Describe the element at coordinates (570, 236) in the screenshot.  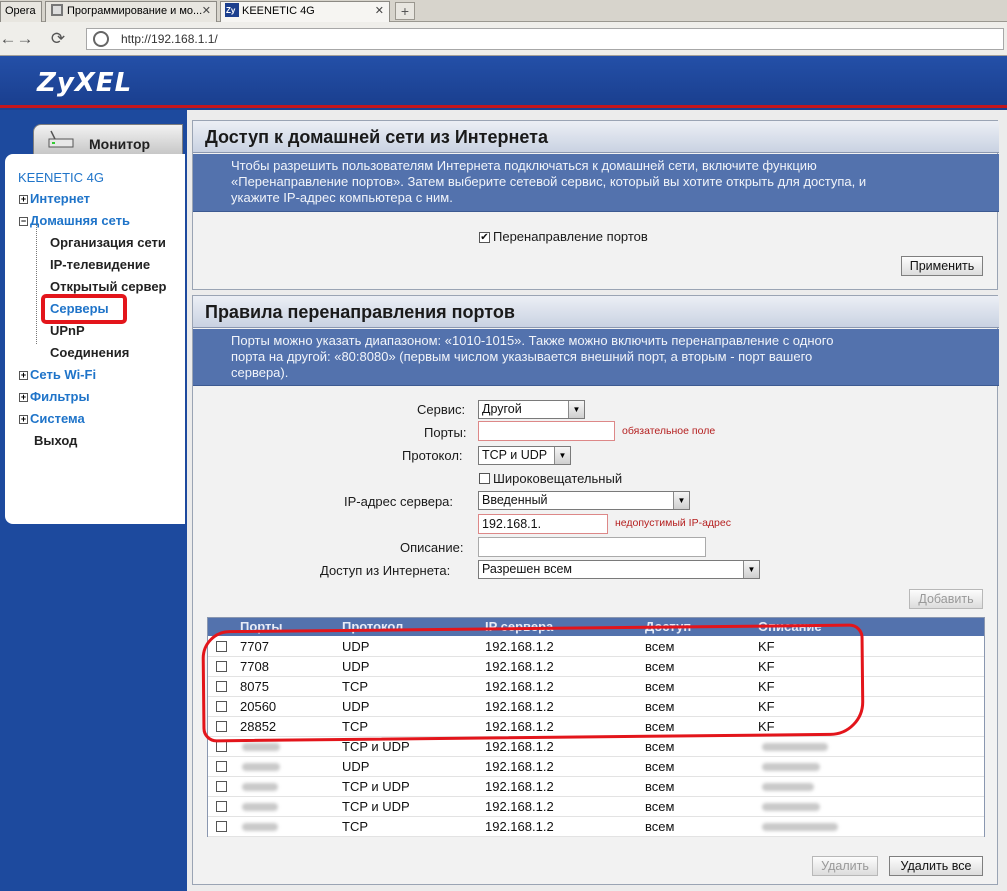
I see `port-forwarding-label: Перенаправление портов` at that location.